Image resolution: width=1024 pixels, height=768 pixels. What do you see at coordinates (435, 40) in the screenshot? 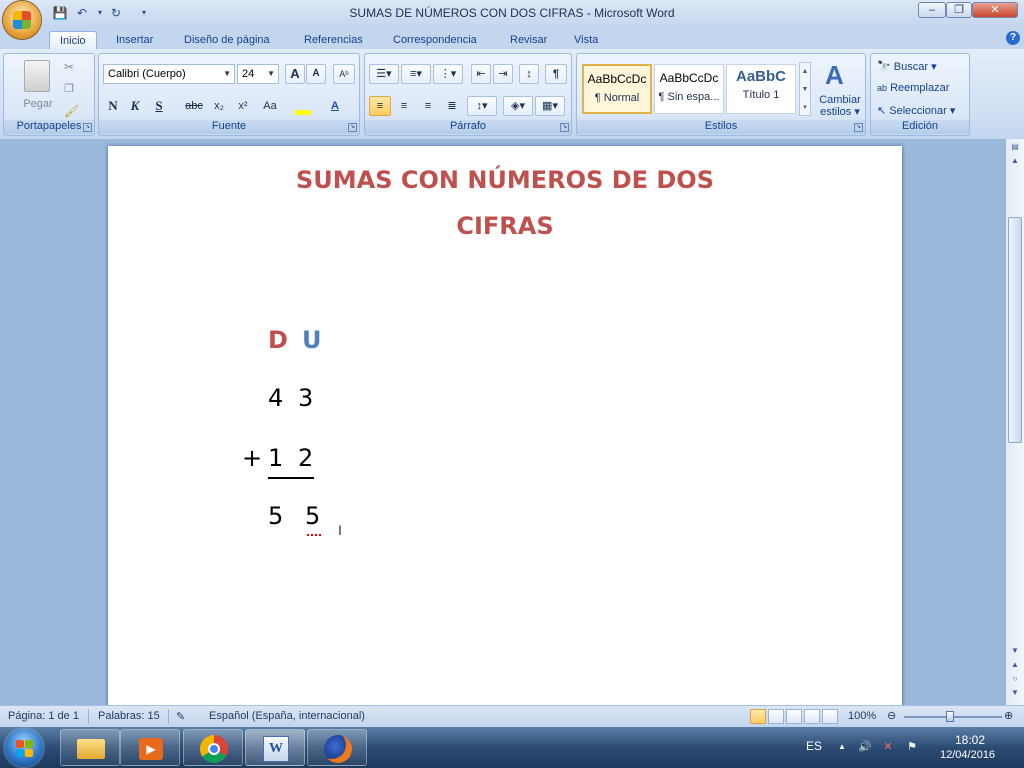
I see `tab-correspondencia: Correspondencia` at bounding box center [435, 40].